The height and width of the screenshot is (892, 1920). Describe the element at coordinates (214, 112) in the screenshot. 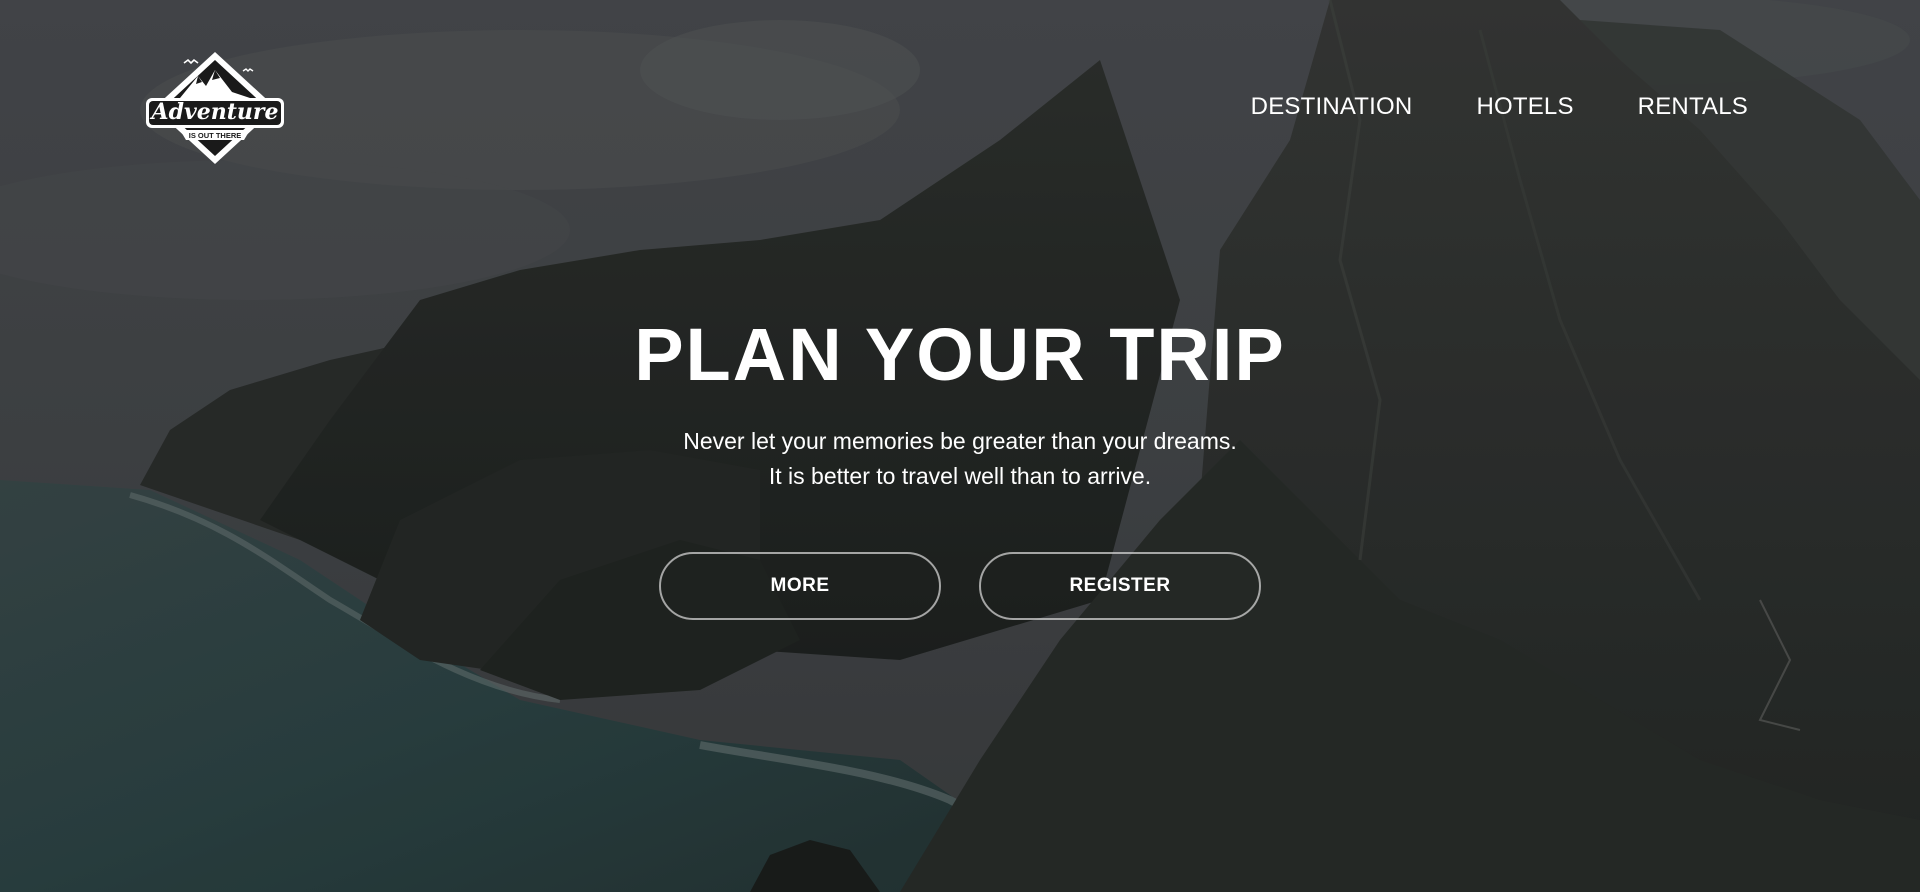

I see `logo-main-text: Adventure` at that location.